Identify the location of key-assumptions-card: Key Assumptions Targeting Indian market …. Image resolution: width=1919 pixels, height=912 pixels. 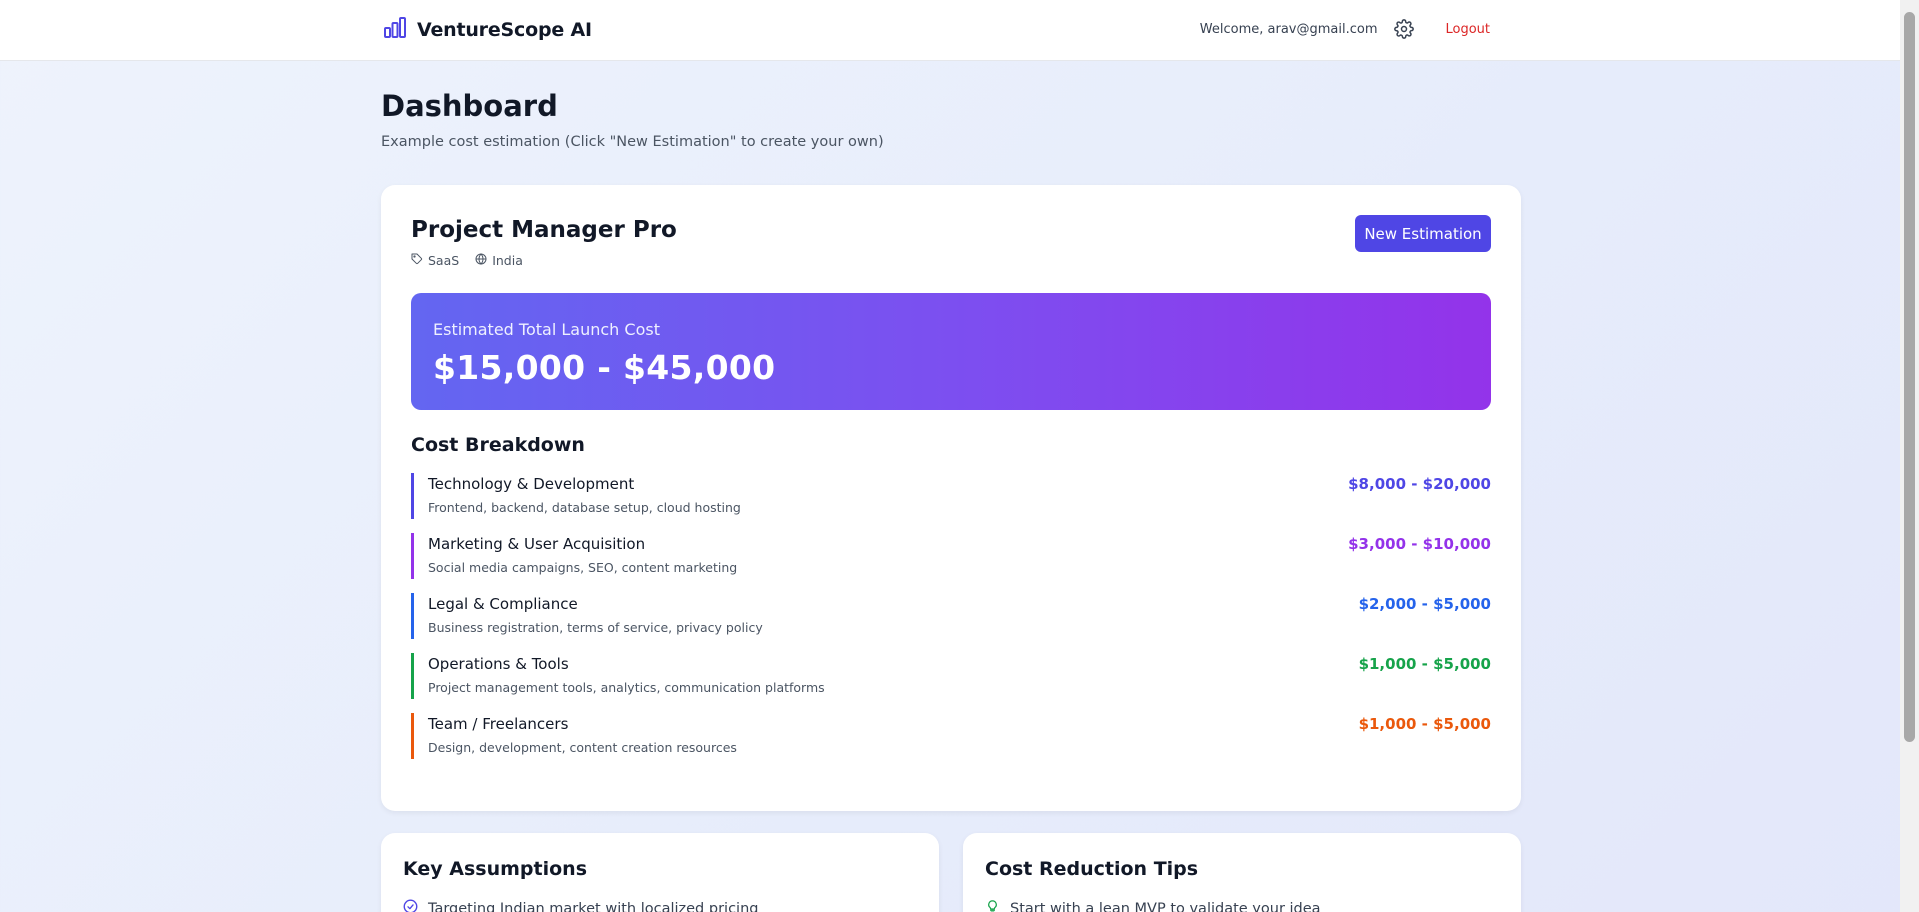
(660, 872).